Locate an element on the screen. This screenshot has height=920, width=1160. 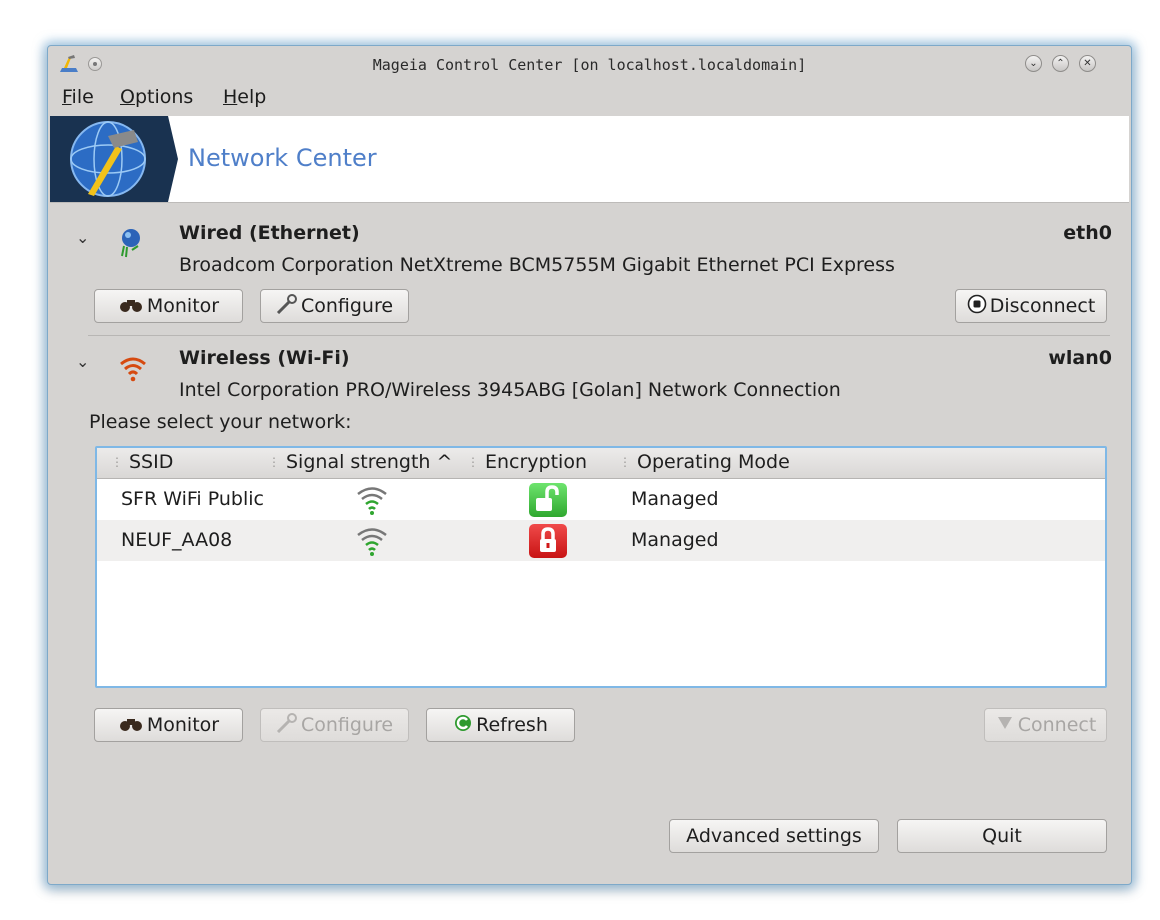
wireless-collapse-chevron-icon: ⌄ is located at coordinates (82, 361).